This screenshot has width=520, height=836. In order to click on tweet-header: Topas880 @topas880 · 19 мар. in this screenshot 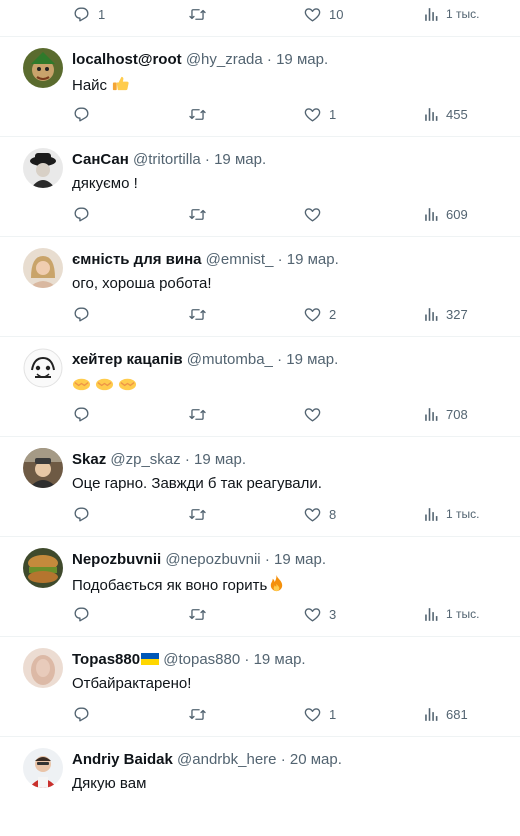, I will do `click(189, 660)`.